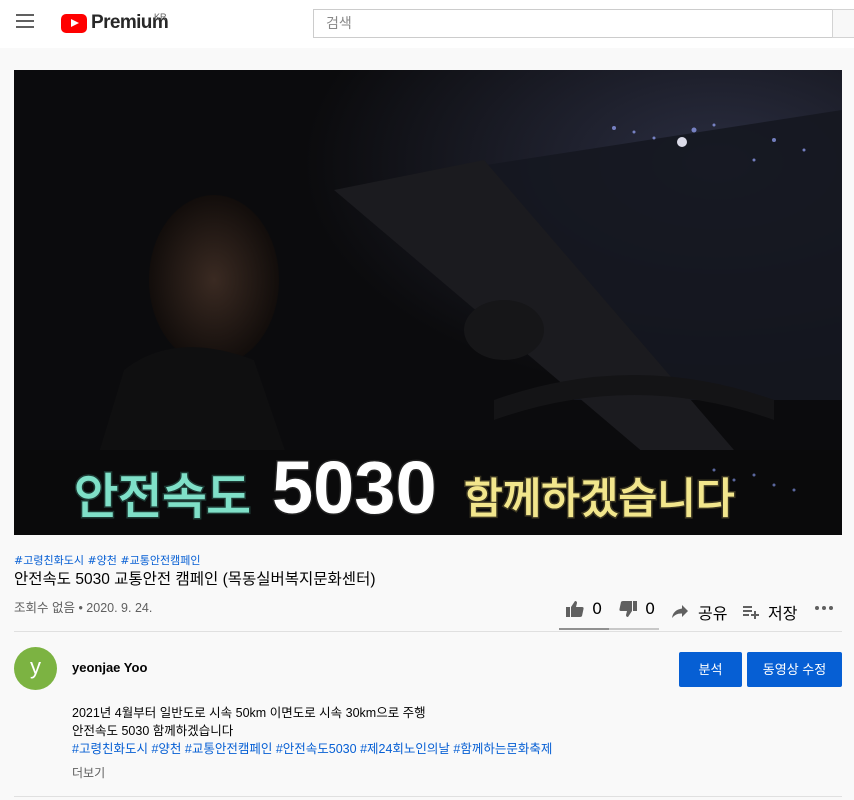 Image resolution: width=854 pixels, height=800 pixels. I want to click on top-bar: Premium KR 검색, so click(427, 24).